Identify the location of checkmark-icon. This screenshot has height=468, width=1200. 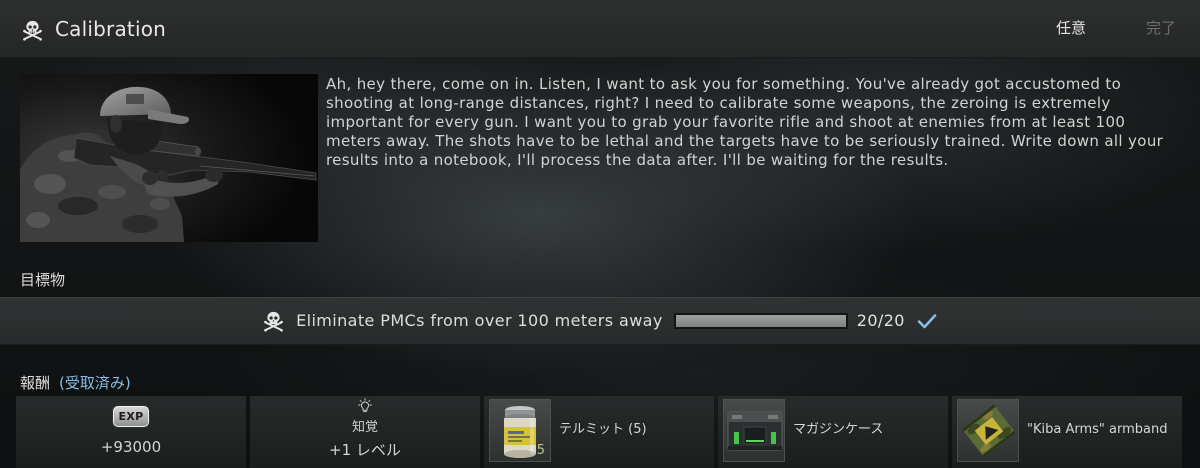
(927, 321).